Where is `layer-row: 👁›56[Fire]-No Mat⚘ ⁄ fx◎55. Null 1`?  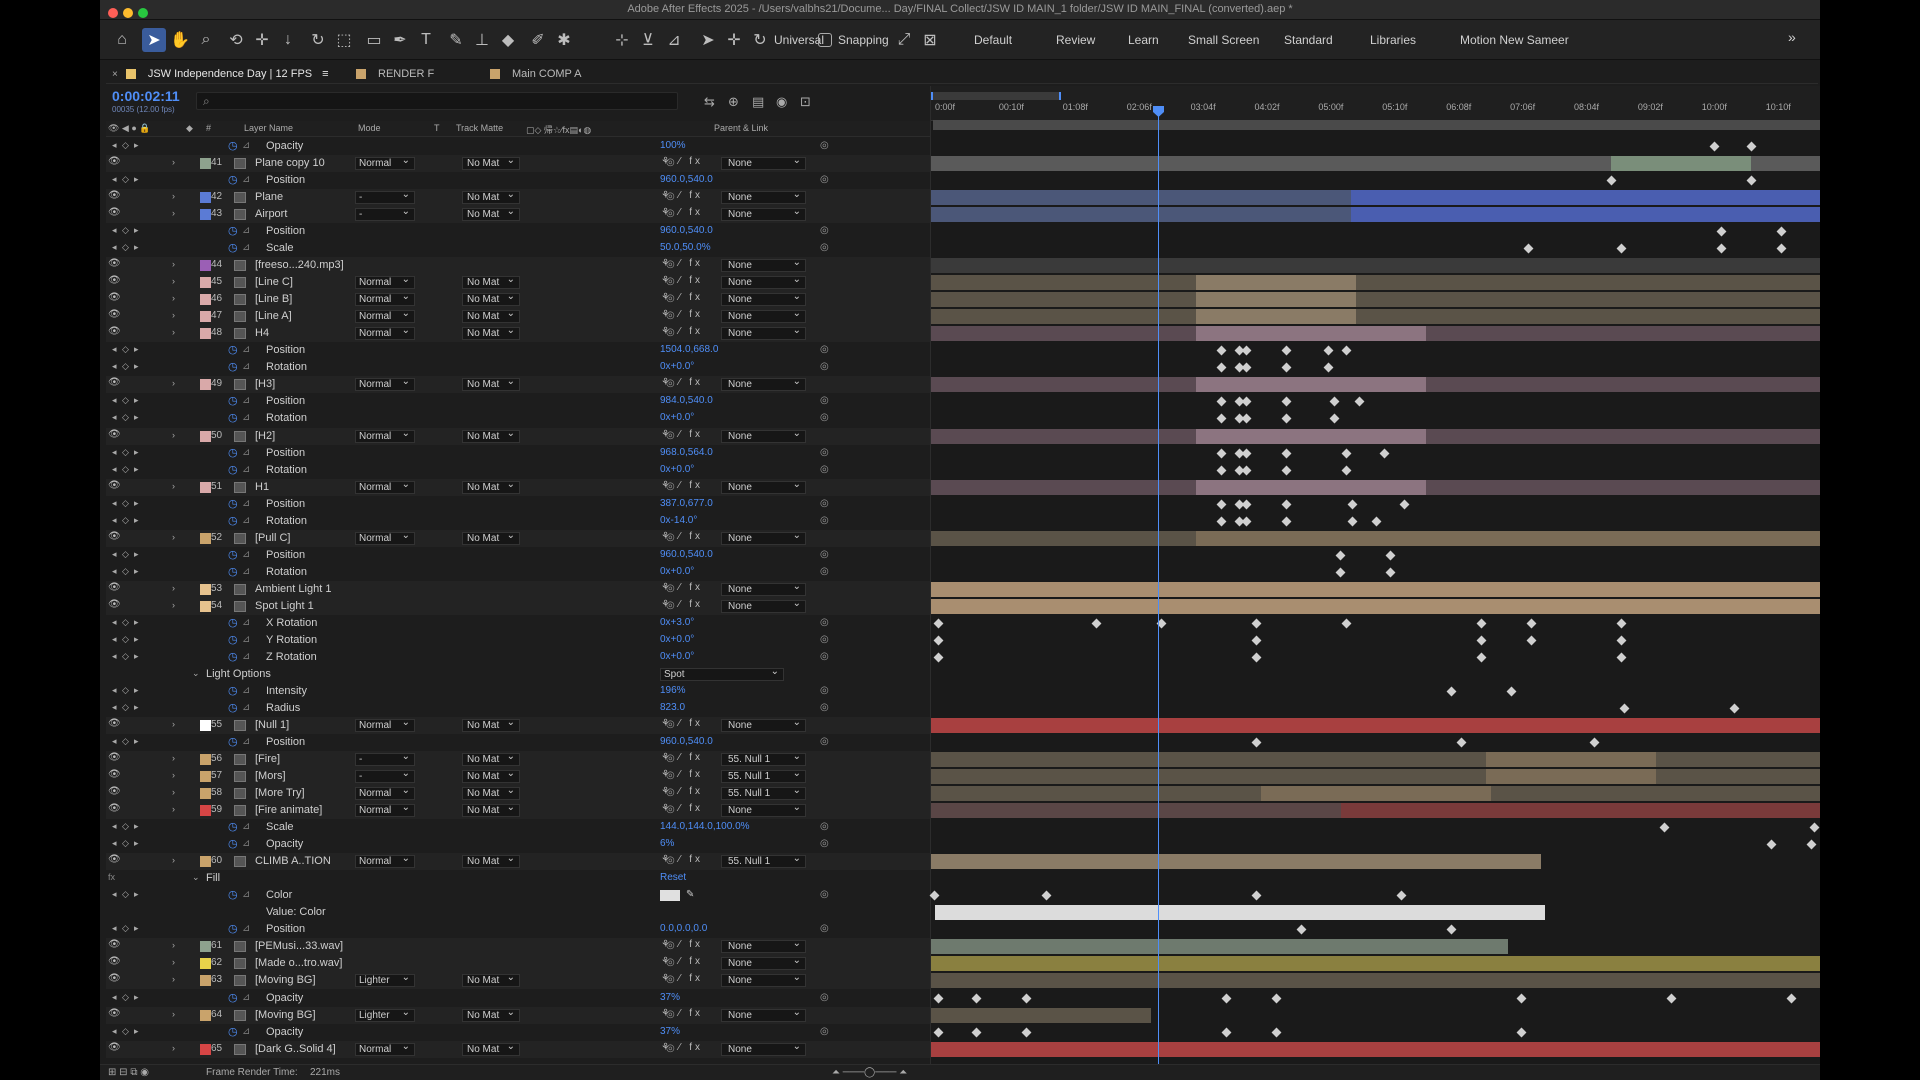
layer-row: 👁›56[Fire]-No Mat⚘ ⁄ fx◎55. Null 1 is located at coordinates (518, 759).